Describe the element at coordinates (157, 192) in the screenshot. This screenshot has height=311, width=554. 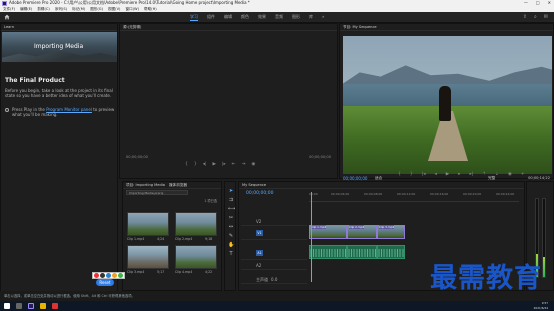
I see `project-search-input: Importing Media.prproj` at that location.